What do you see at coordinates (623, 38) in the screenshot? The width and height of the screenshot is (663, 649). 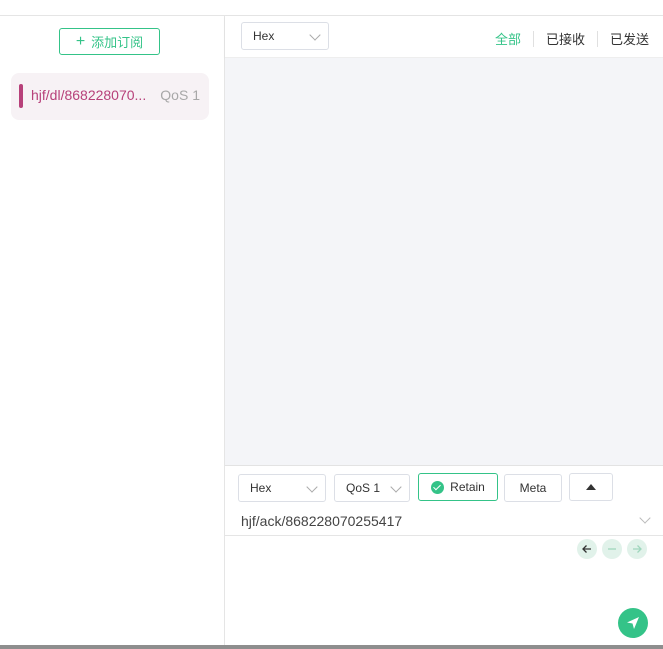 I see `filter-sent: 已发送` at bounding box center [623, 38].